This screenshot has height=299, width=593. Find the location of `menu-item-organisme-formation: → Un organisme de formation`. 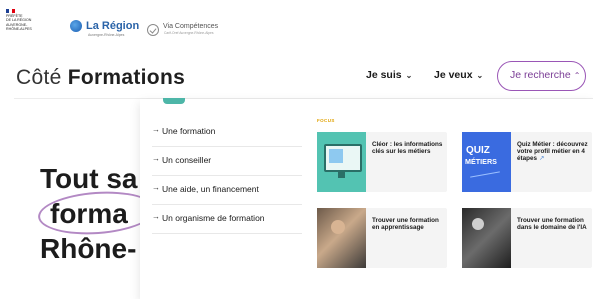

menu-item-organisme-formation: → Un organisme de formation is located at coordinates (227, 219).